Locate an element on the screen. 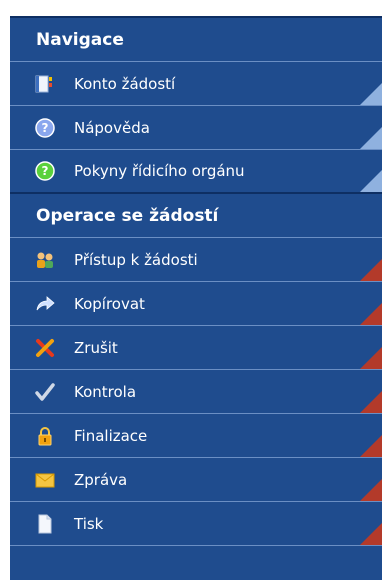  menu-item-pristup-k-zadosti: Přístup k žádosti is located at coordinates (196, 260).